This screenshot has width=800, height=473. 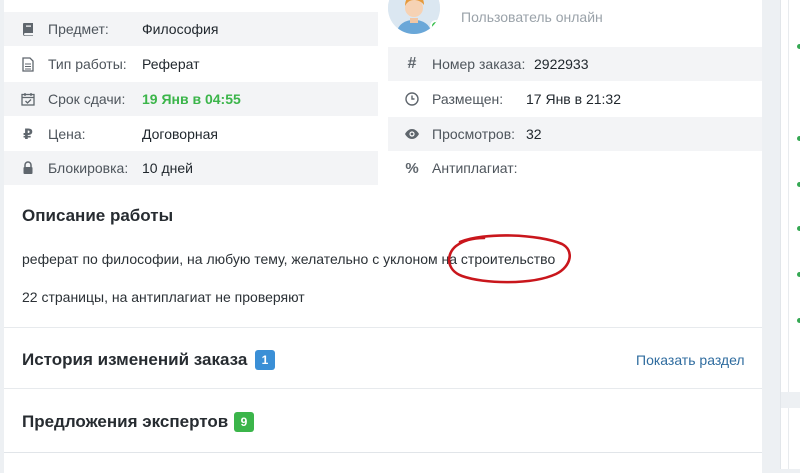 I want to click on ruble-icon: ₽, so click(x=28, y=133).